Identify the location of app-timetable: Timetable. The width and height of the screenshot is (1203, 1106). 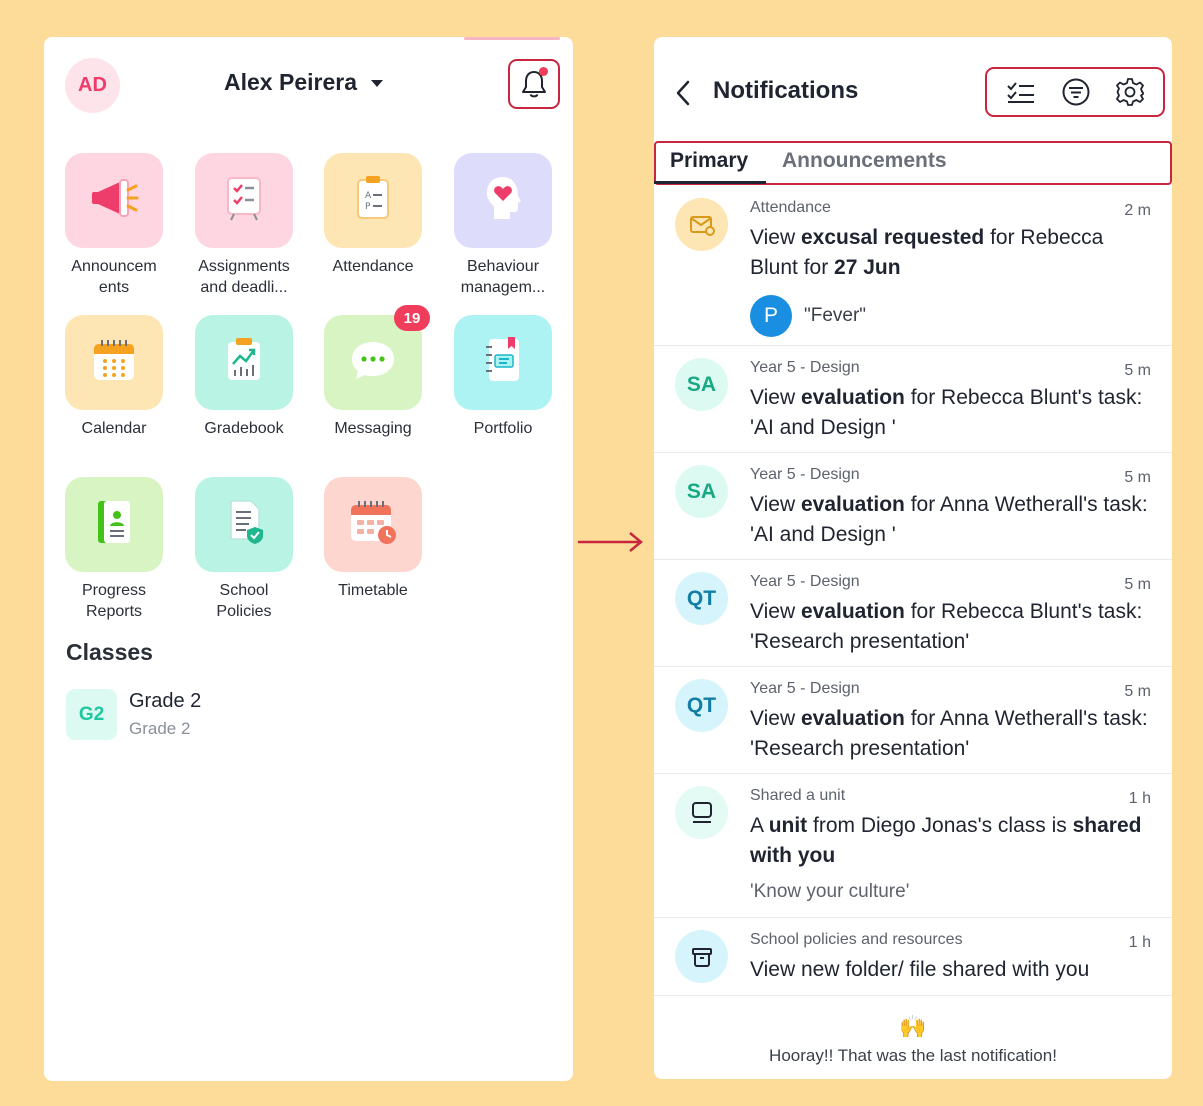
(373, 539).